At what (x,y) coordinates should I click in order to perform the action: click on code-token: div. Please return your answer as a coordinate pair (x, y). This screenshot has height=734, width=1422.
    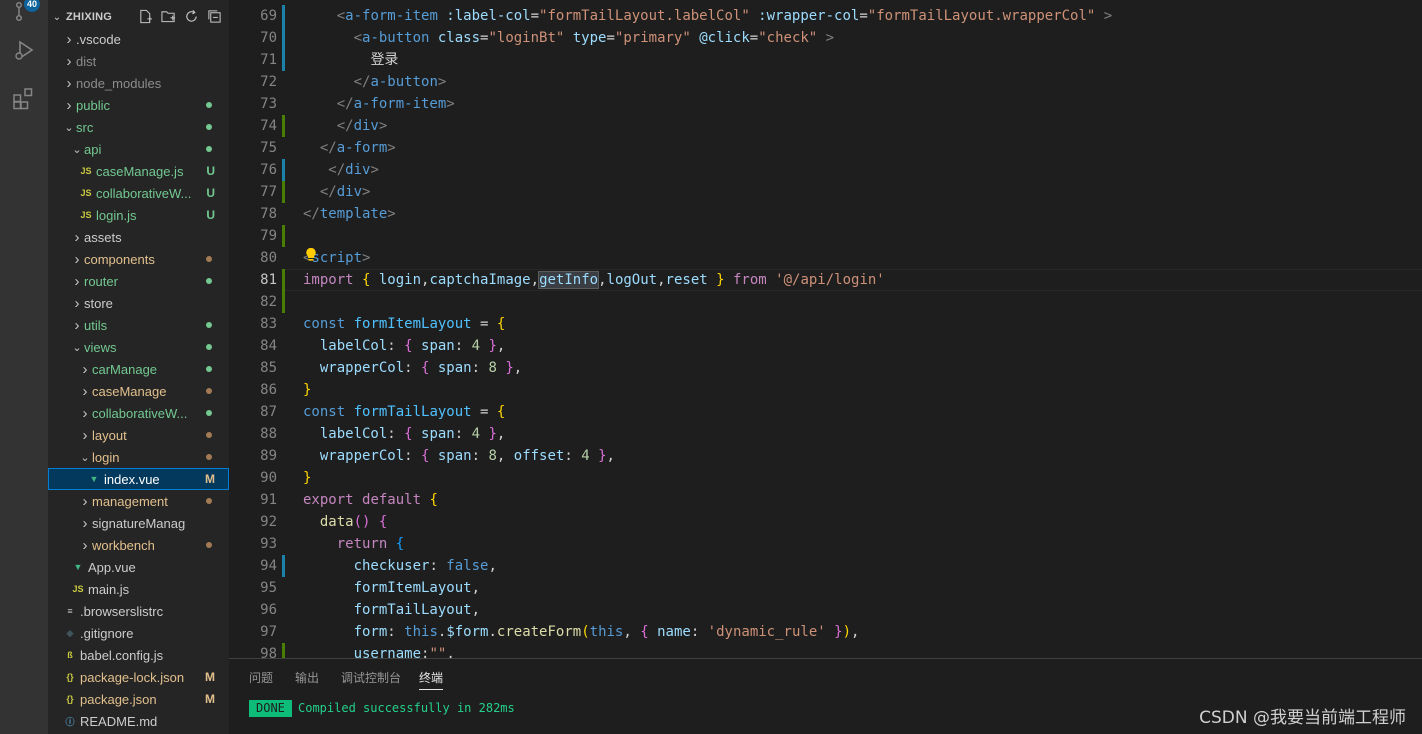
    Looking at the image, I should click on (349, 192).